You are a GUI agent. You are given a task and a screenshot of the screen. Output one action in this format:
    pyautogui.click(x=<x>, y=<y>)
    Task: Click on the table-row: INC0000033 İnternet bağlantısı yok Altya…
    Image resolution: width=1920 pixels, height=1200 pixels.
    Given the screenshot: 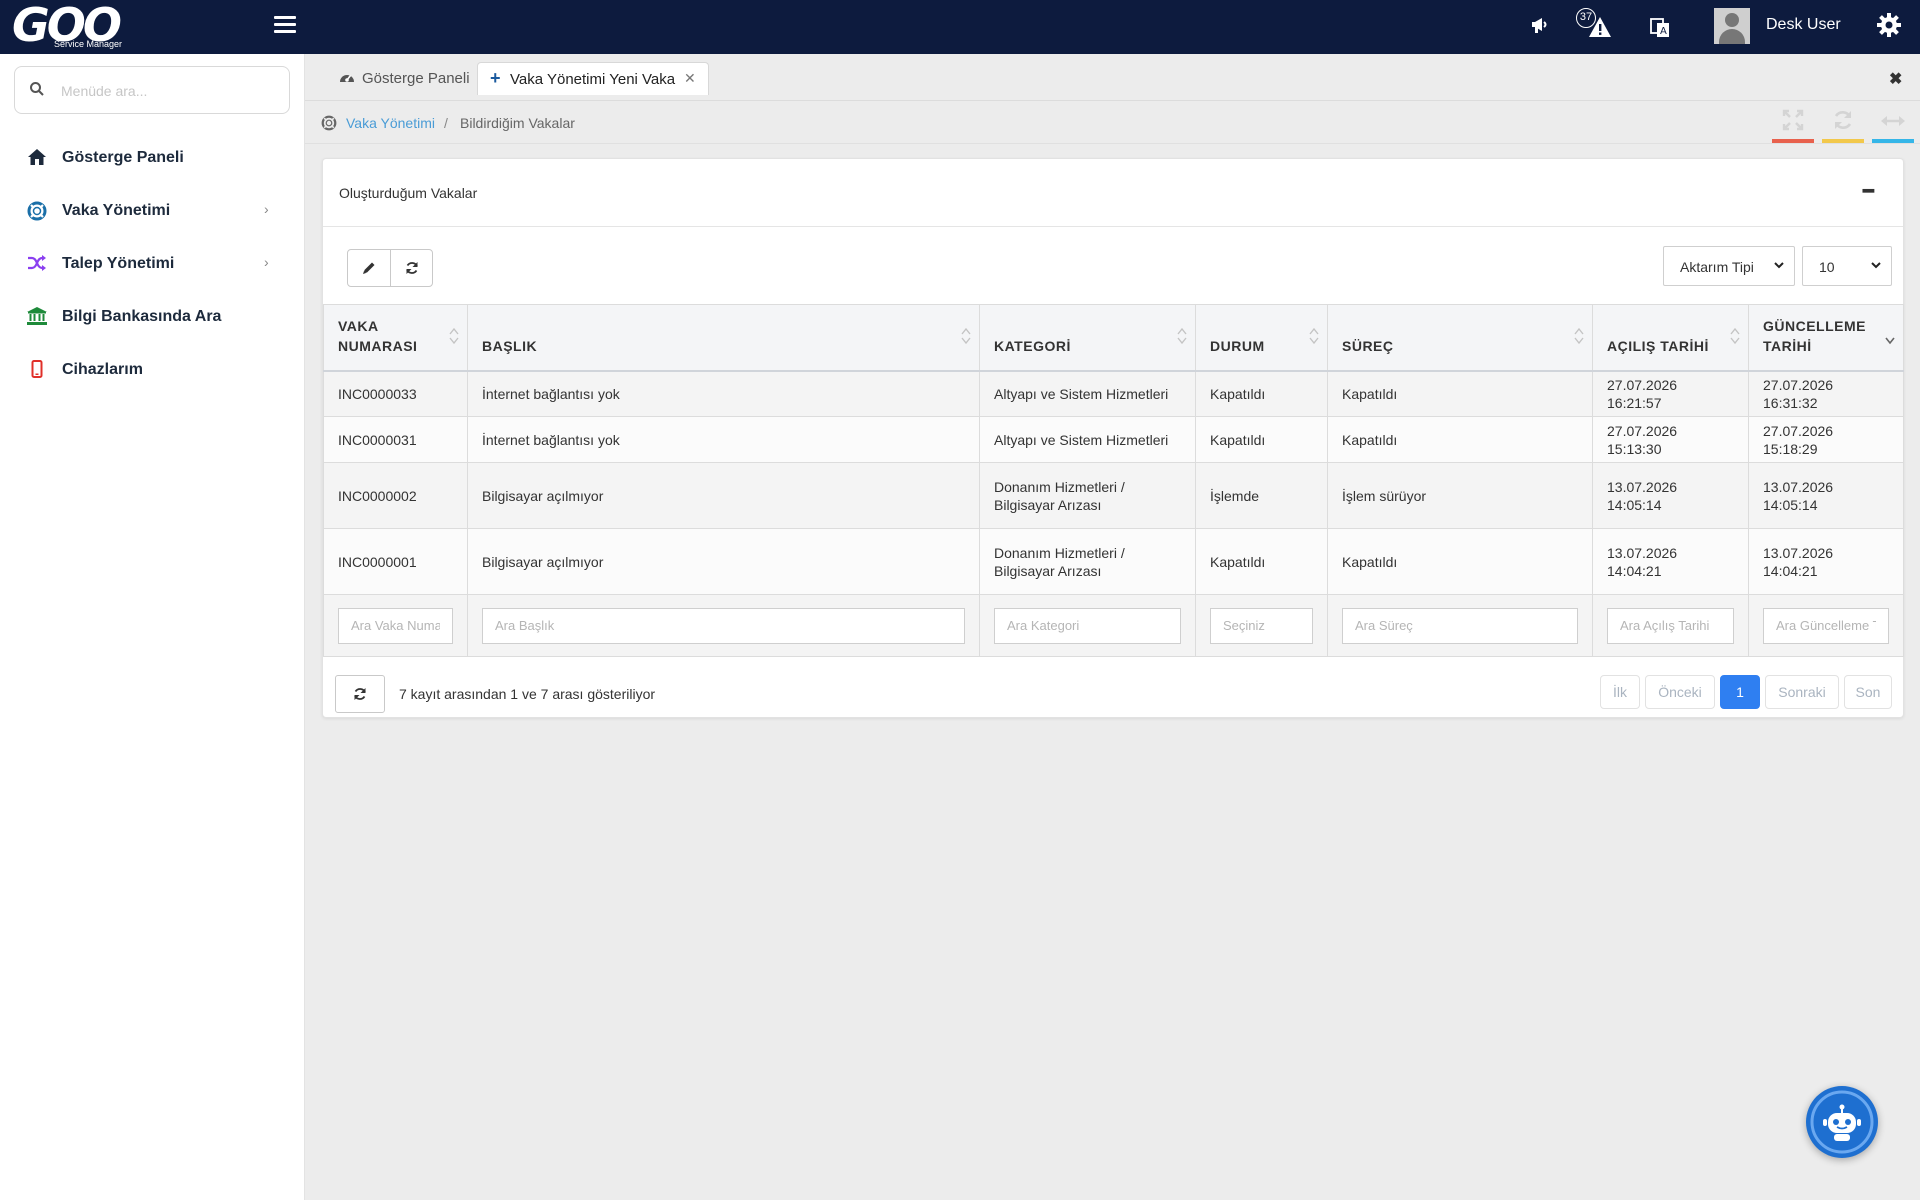 What is the action you would take?
    pyautogui.click(x=1113, y=393)
    